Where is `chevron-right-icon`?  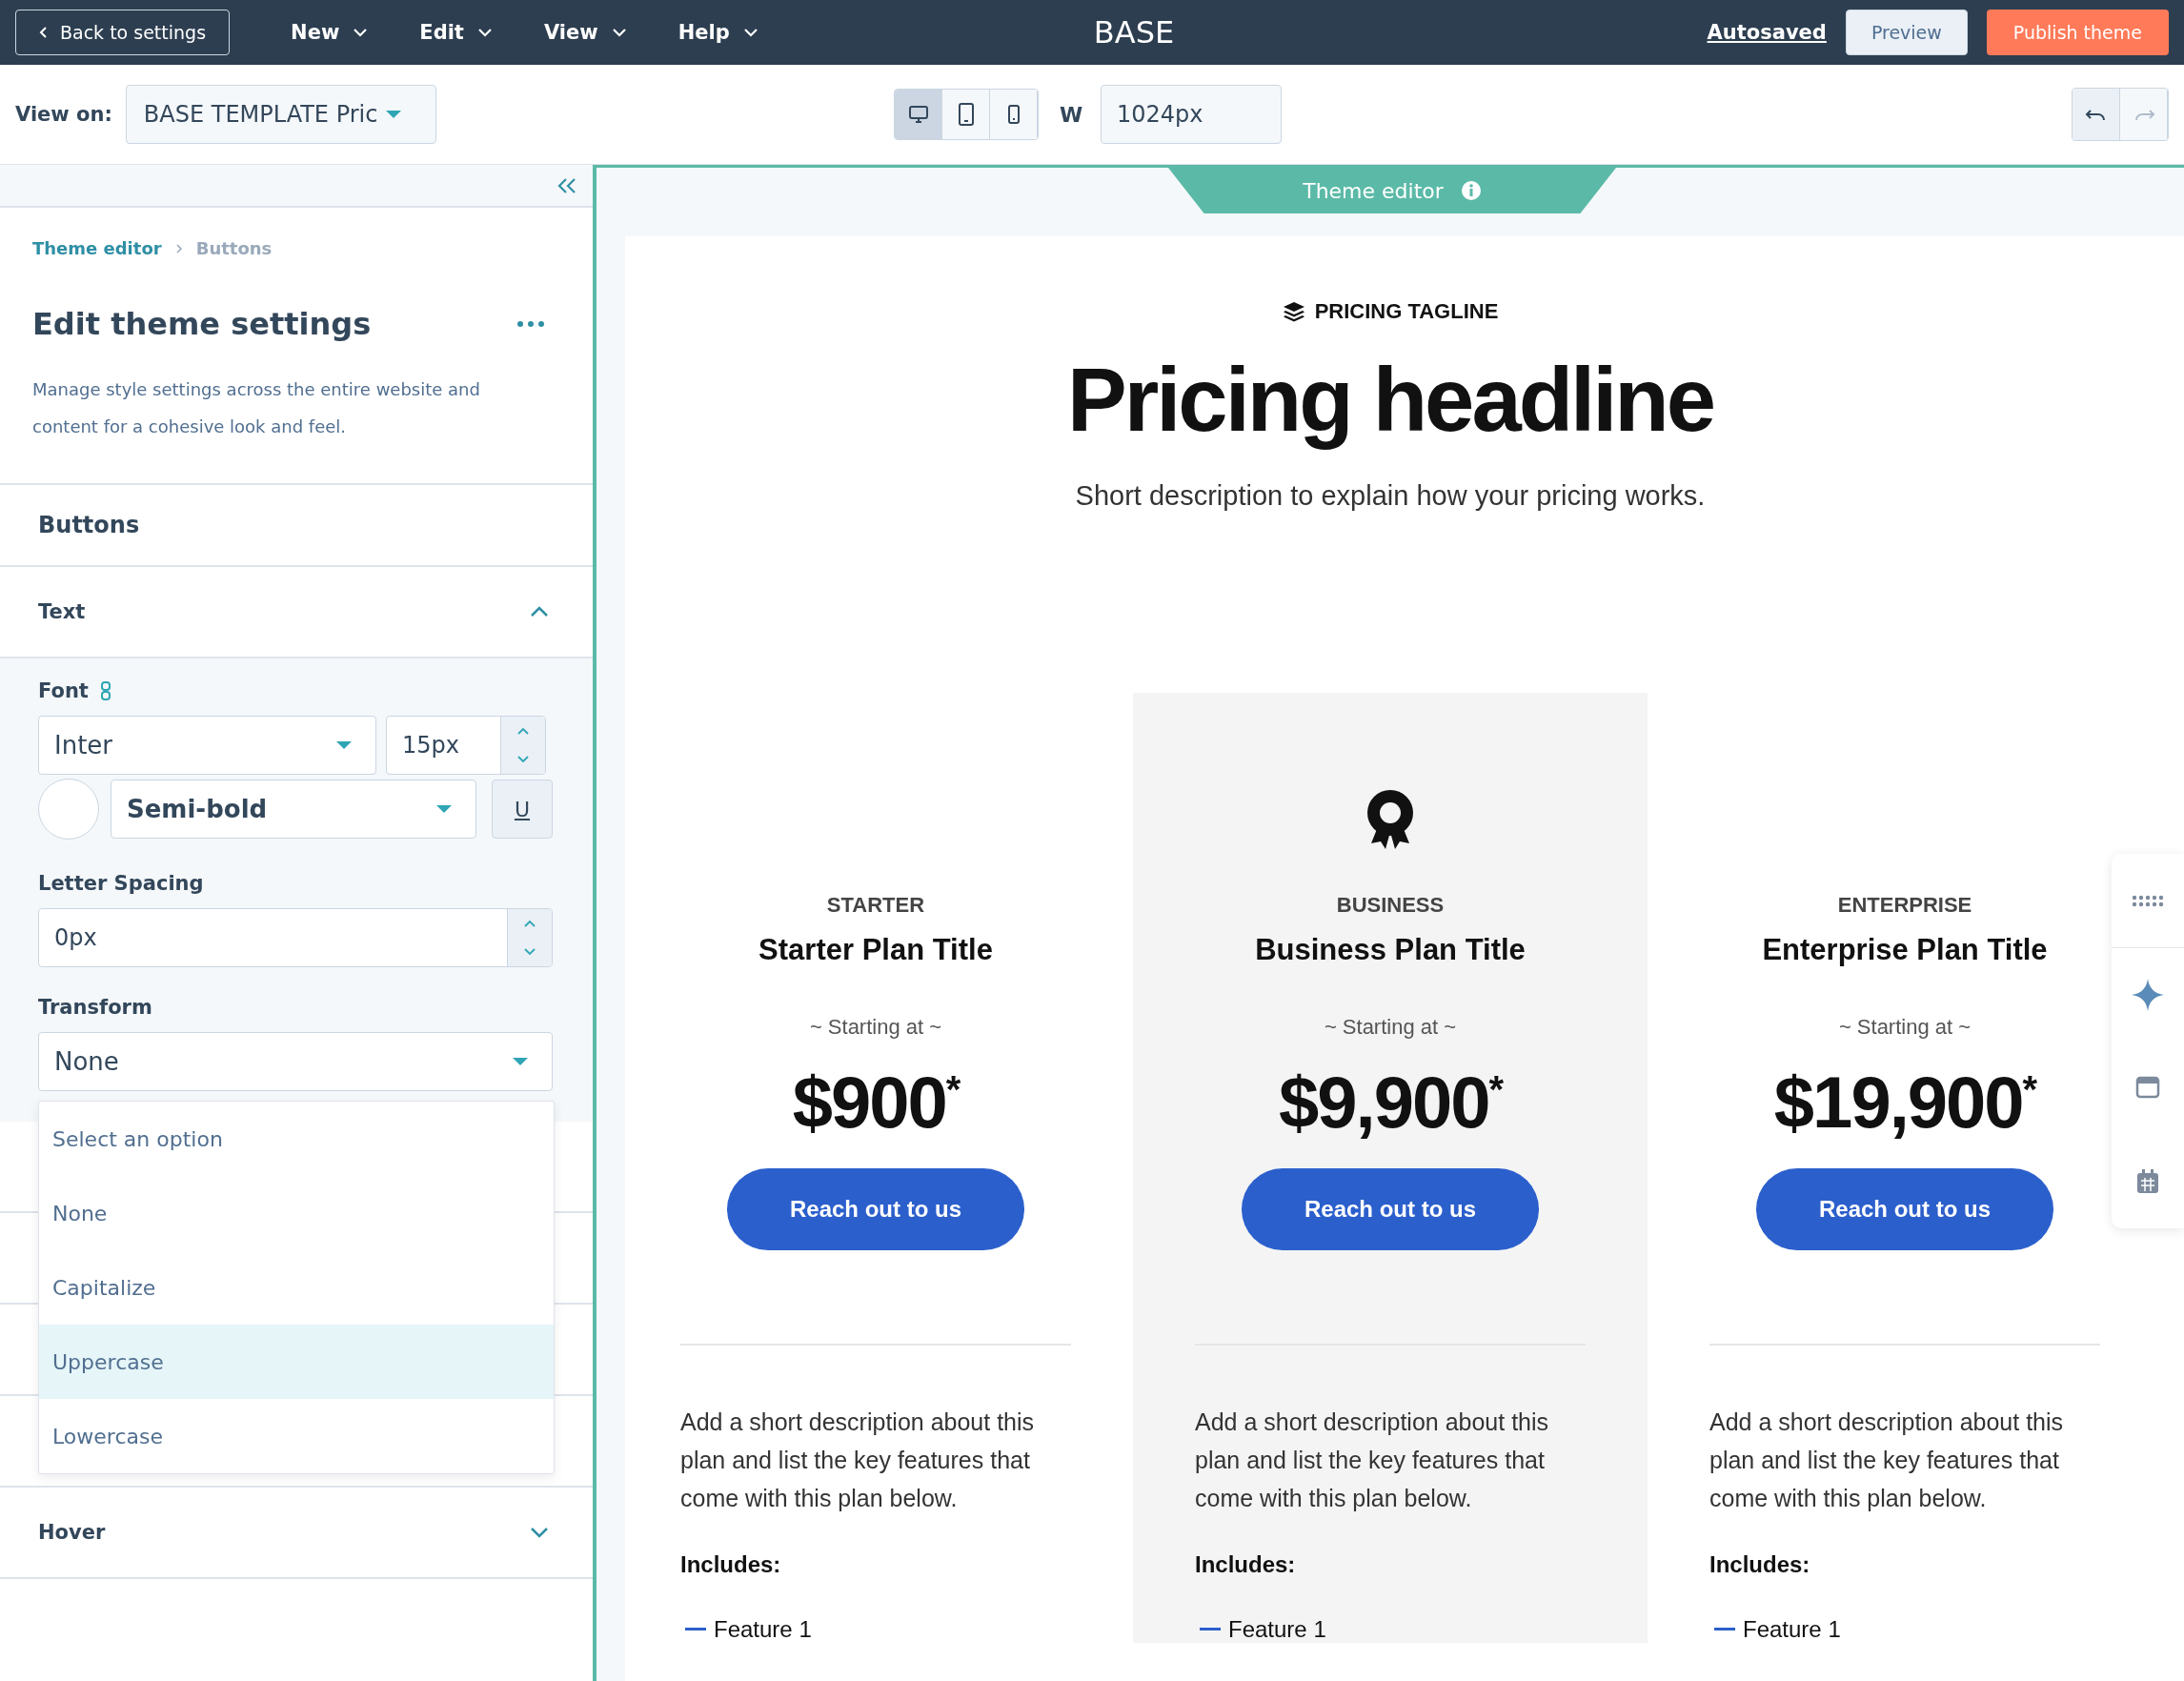 chevron-right-icon is located at coordinates (179, 248).